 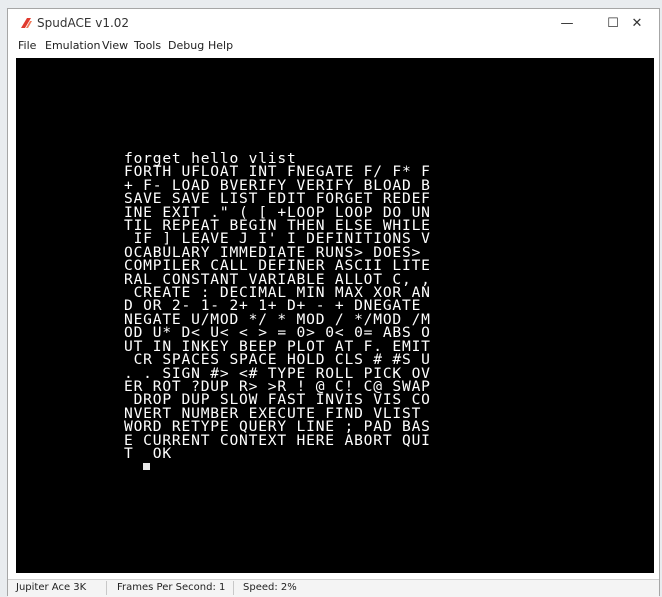 I want to click on minimize-icon: —, so click(x=567, y=23).